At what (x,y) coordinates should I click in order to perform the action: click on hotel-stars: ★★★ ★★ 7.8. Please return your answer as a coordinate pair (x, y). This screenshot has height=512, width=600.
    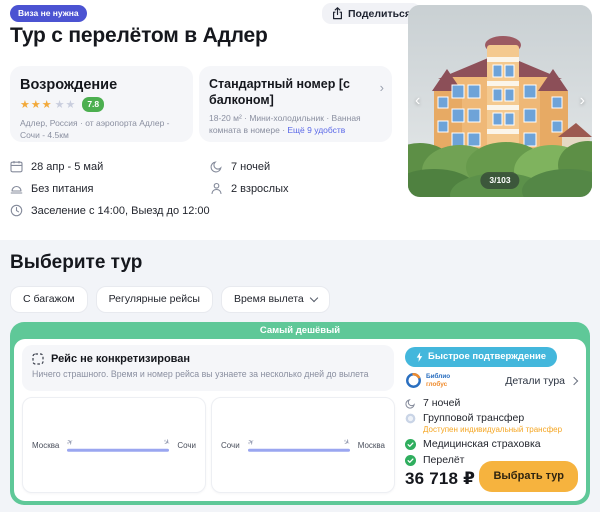
    Looking at the image, I should click on (101, 104).